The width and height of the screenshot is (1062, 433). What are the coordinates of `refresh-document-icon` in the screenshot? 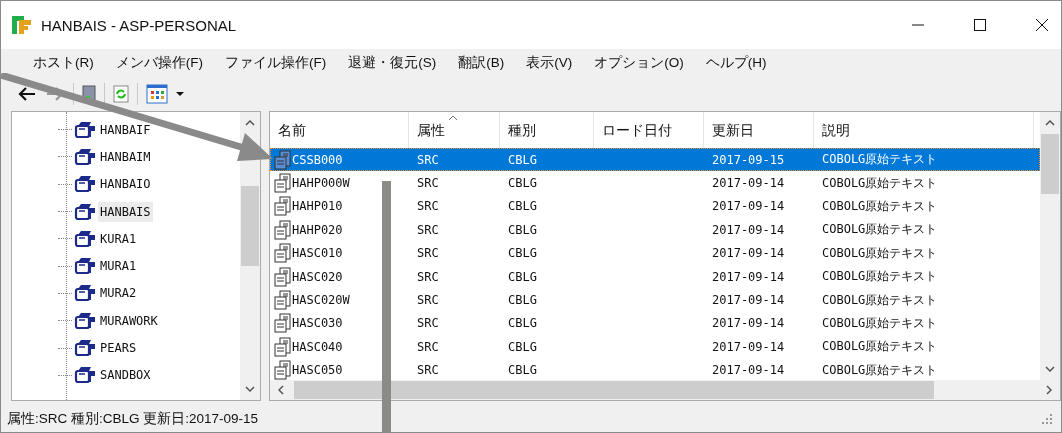 It's located at (121, 94).